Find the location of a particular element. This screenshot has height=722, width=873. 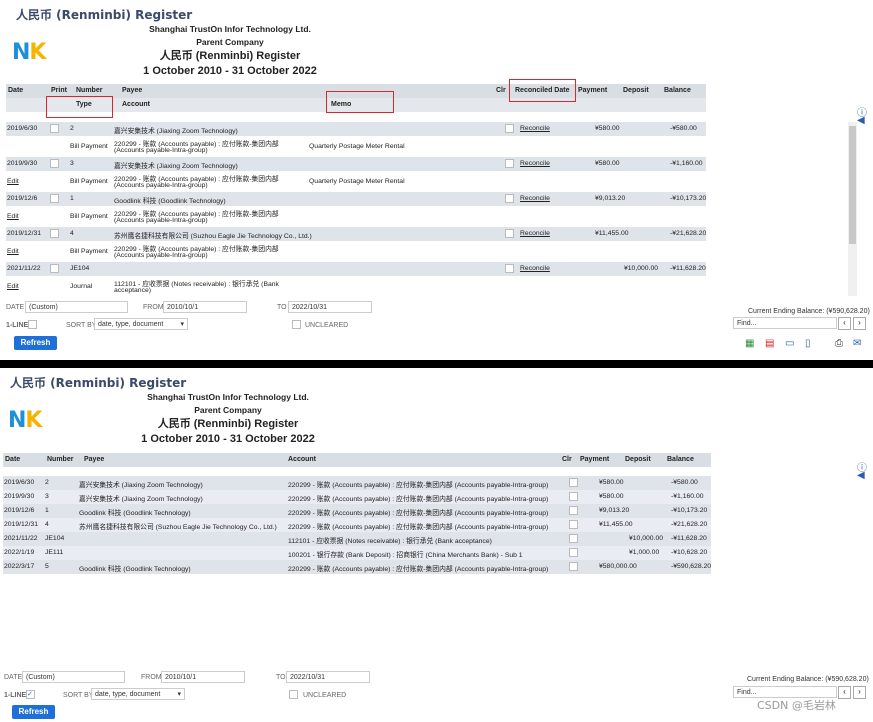

row-number: 2 is located at coordinates (72, 128).